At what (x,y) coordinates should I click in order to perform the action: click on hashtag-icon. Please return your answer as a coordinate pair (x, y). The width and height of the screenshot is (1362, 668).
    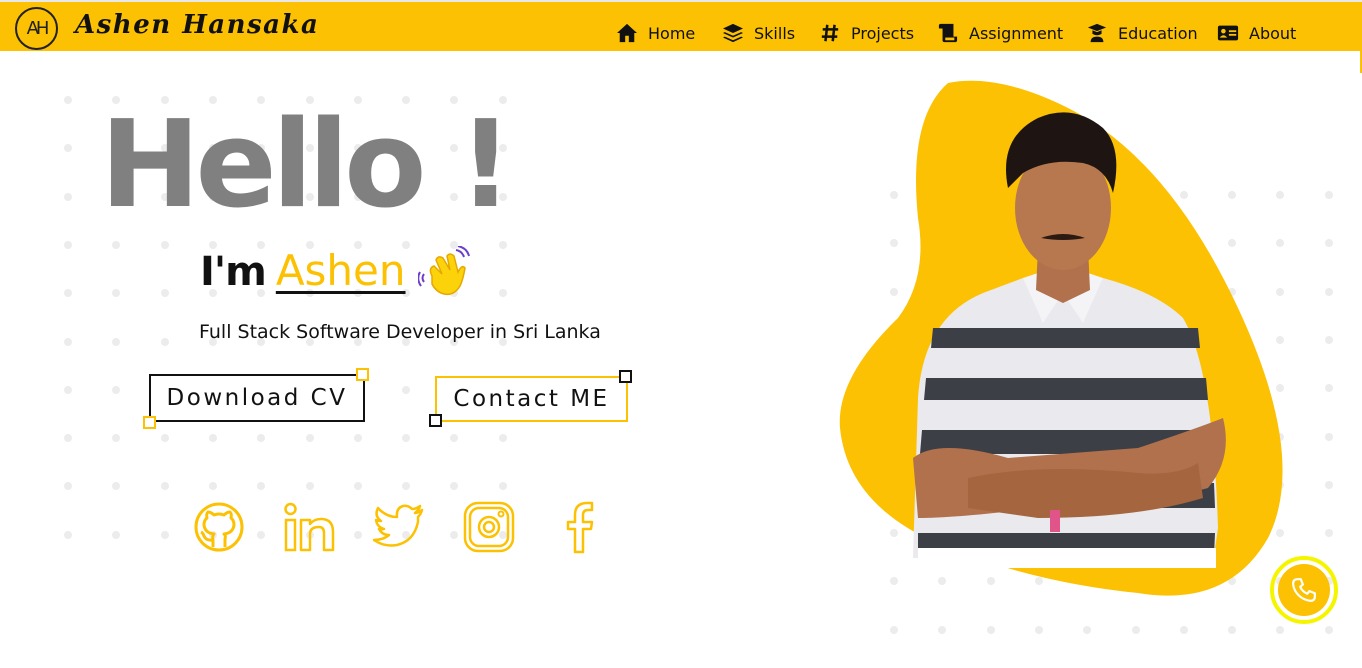
    Looking at the image, I should click on (830, 33).